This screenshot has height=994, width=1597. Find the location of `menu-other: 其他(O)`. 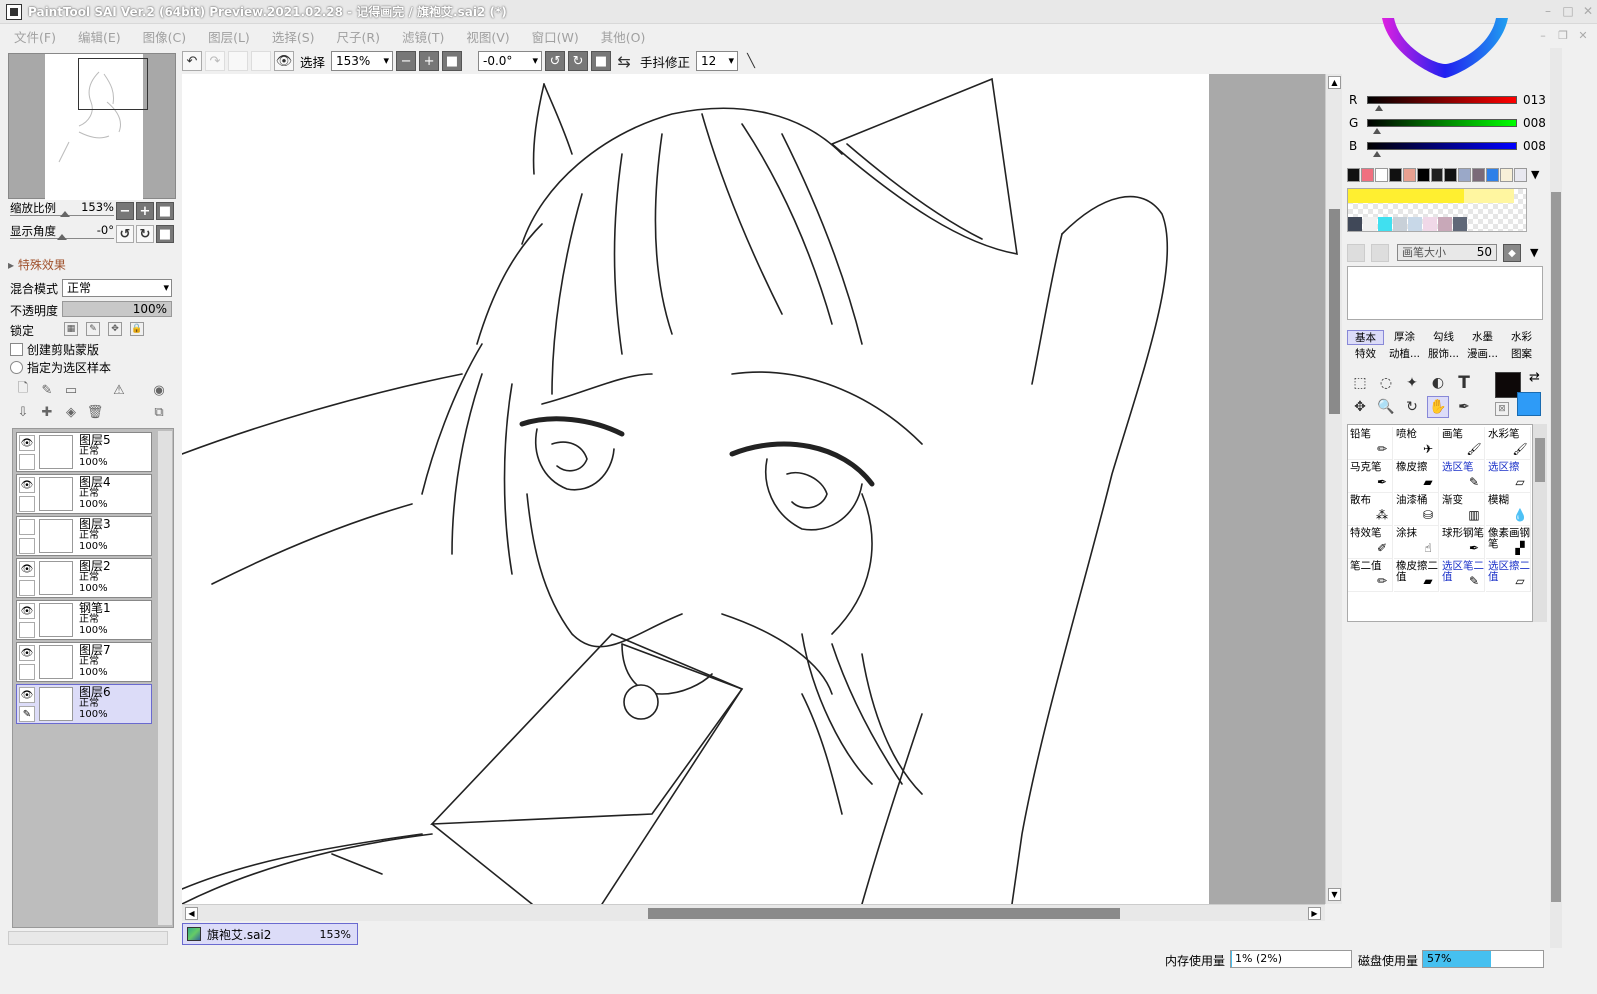

menu-other: 其他(O) is located at coordinates (623, 36).